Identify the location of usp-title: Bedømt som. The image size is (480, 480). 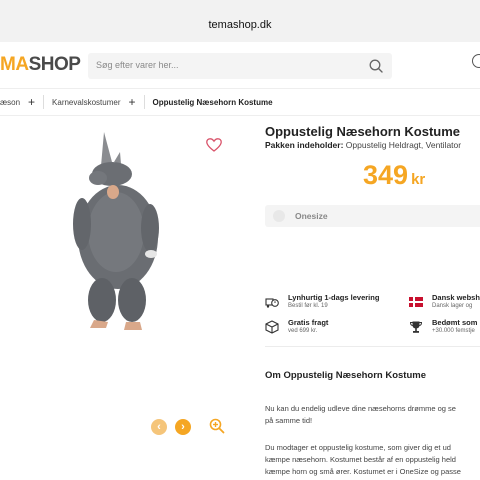
(455, 322).